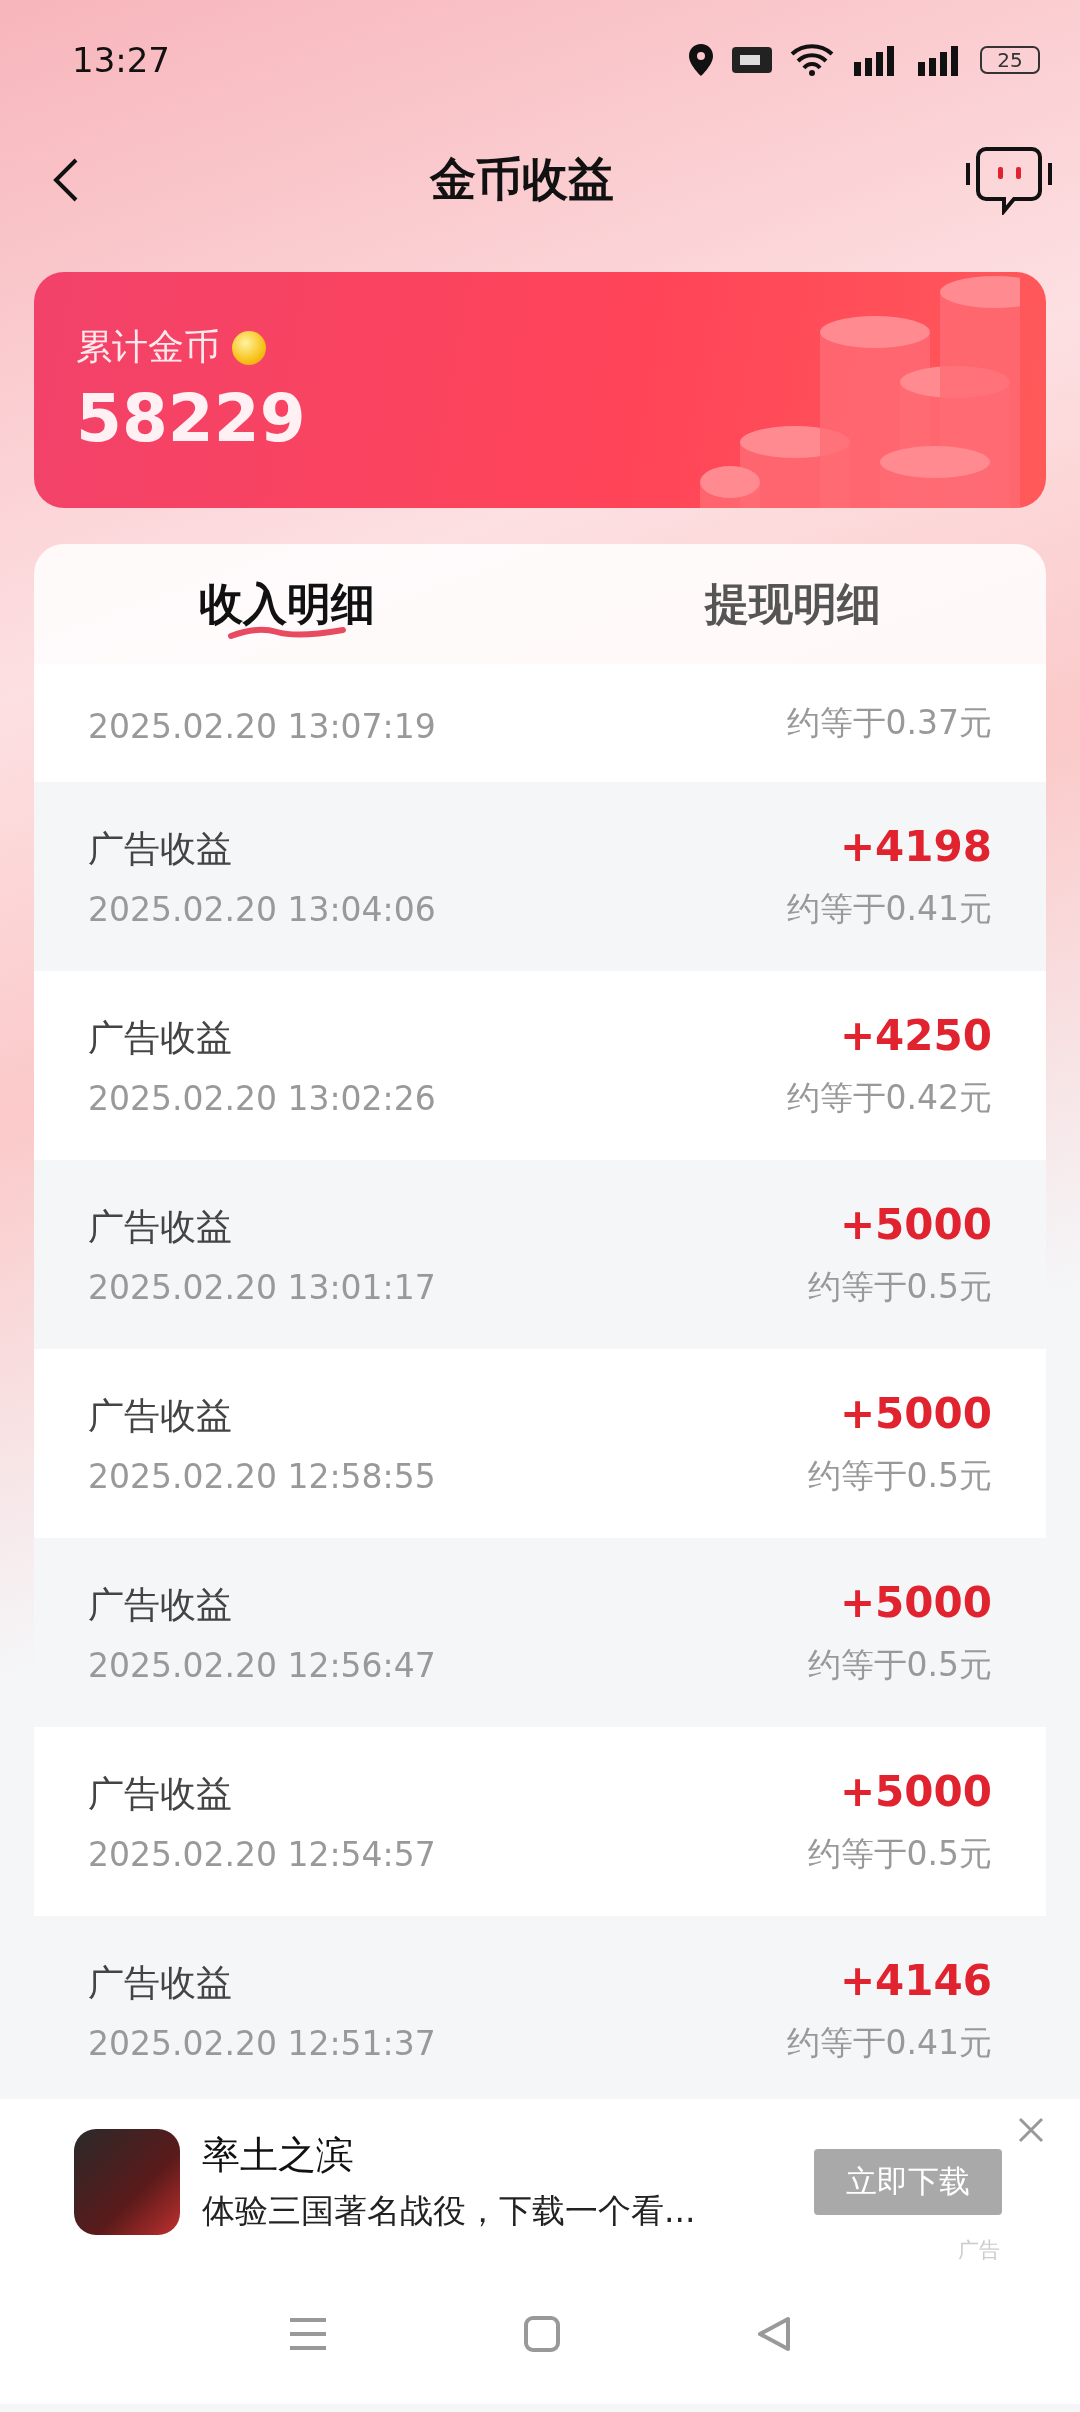  I want to click on status-time: 13:27, so click(121, 60).